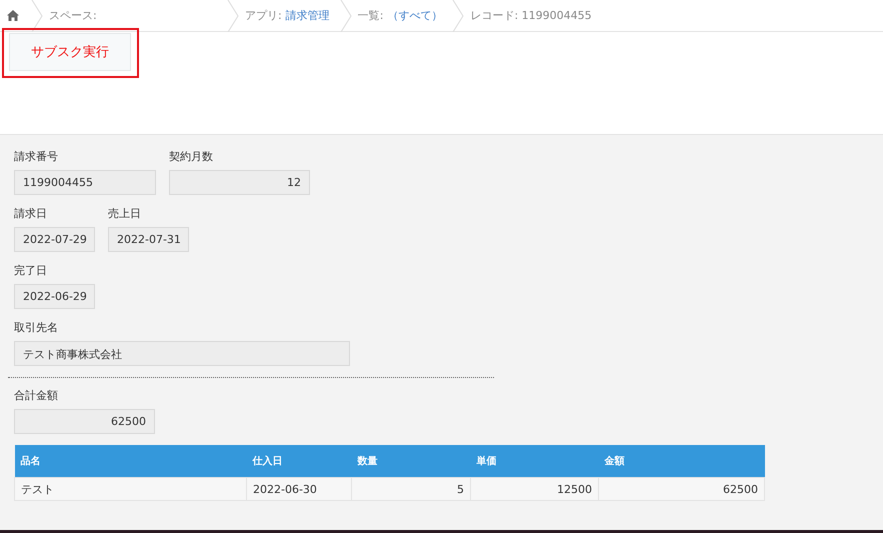 The height and width of the screenshot is (533, 883). What do you see at coordinates (191, 156) in the screenshot?
I see `field-label: 契約月数` at bounding box center [191, 156].